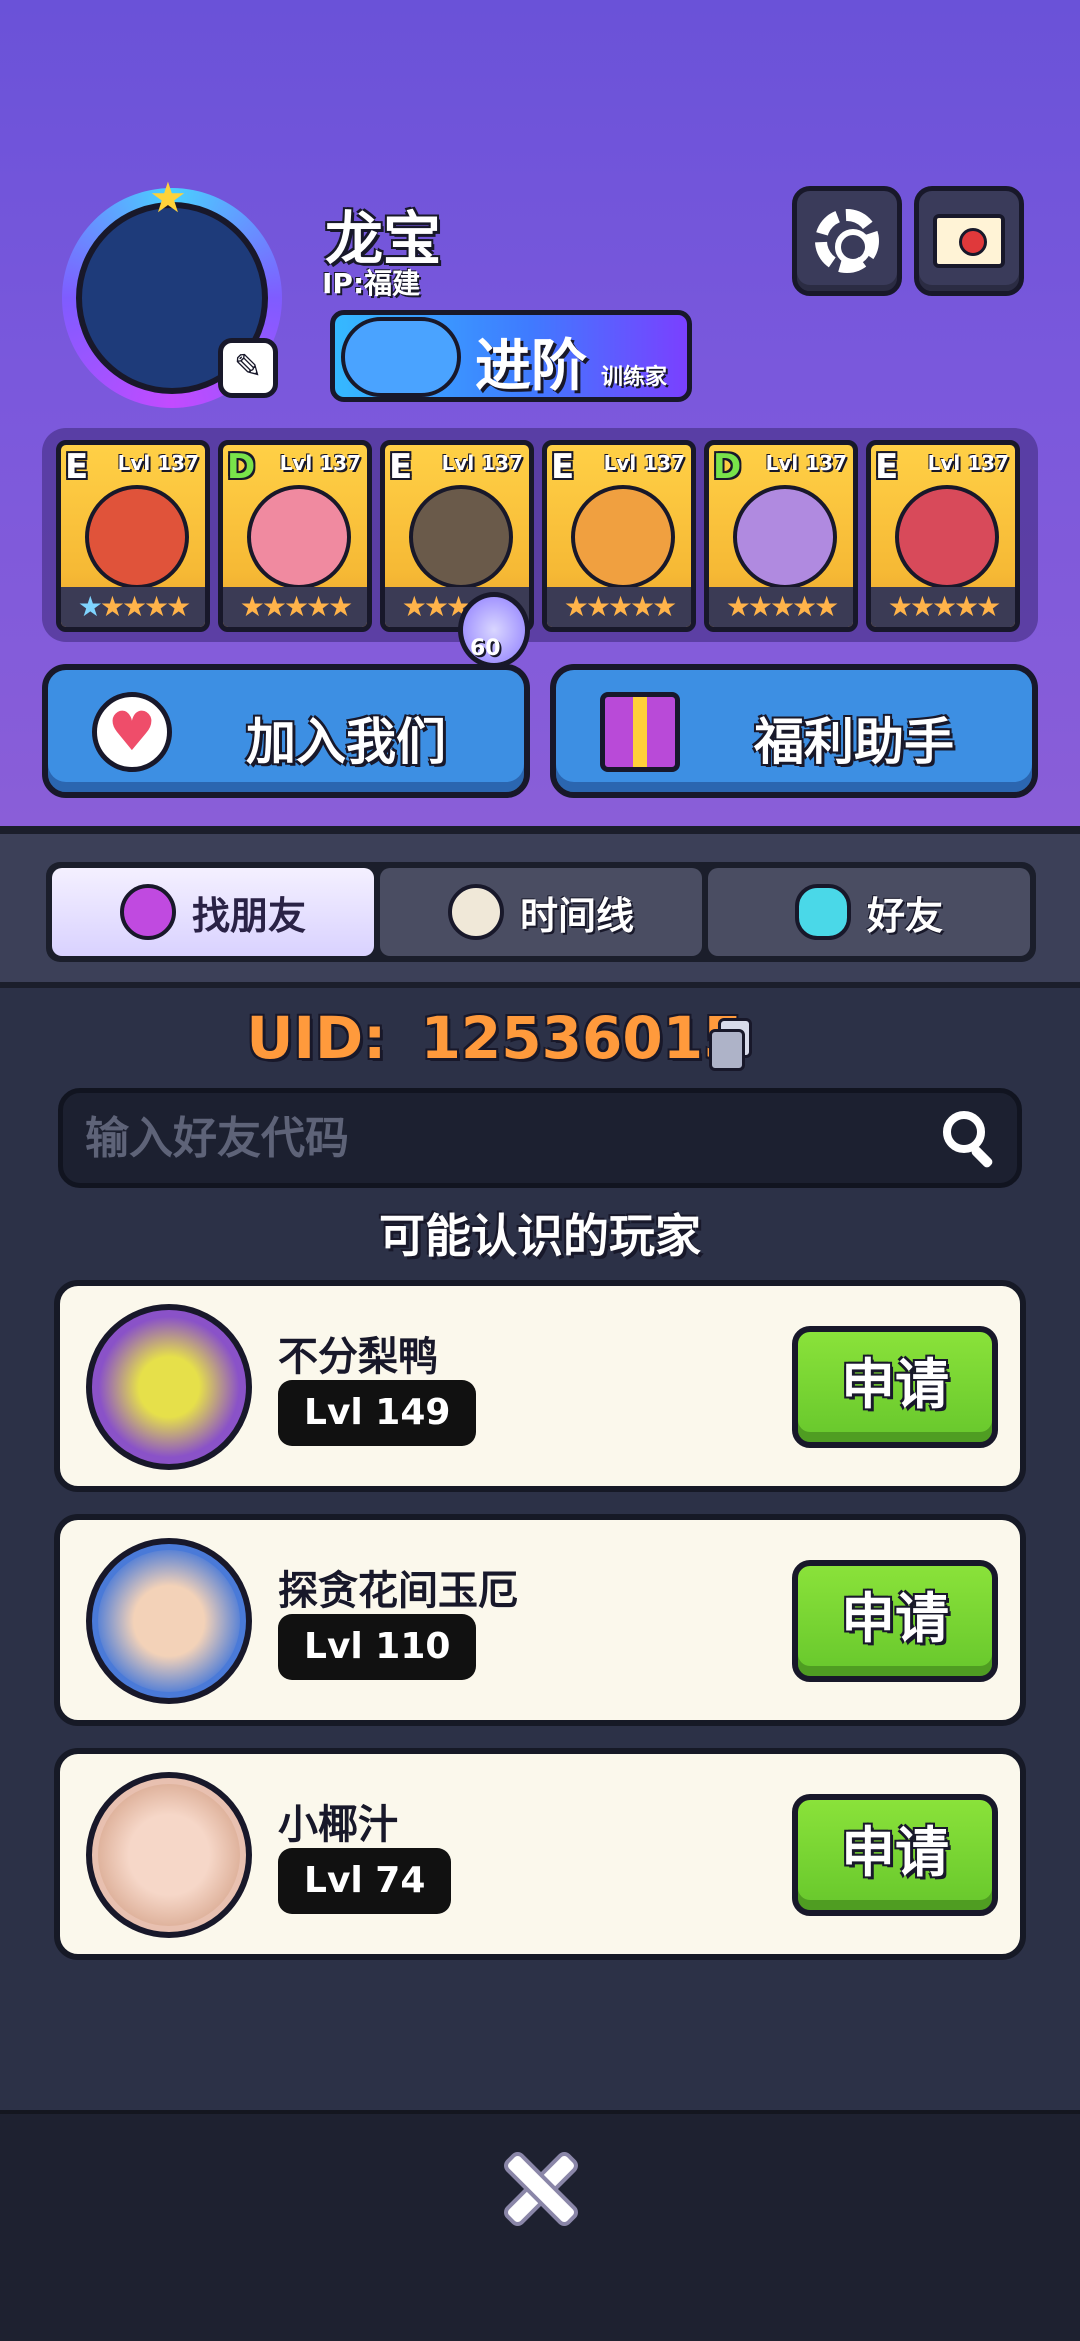 This screenshot has width=1080, height=2341. Describe the element at coordinates (485, 648) in the screenshot. I see `gem-count: 60` at that location.